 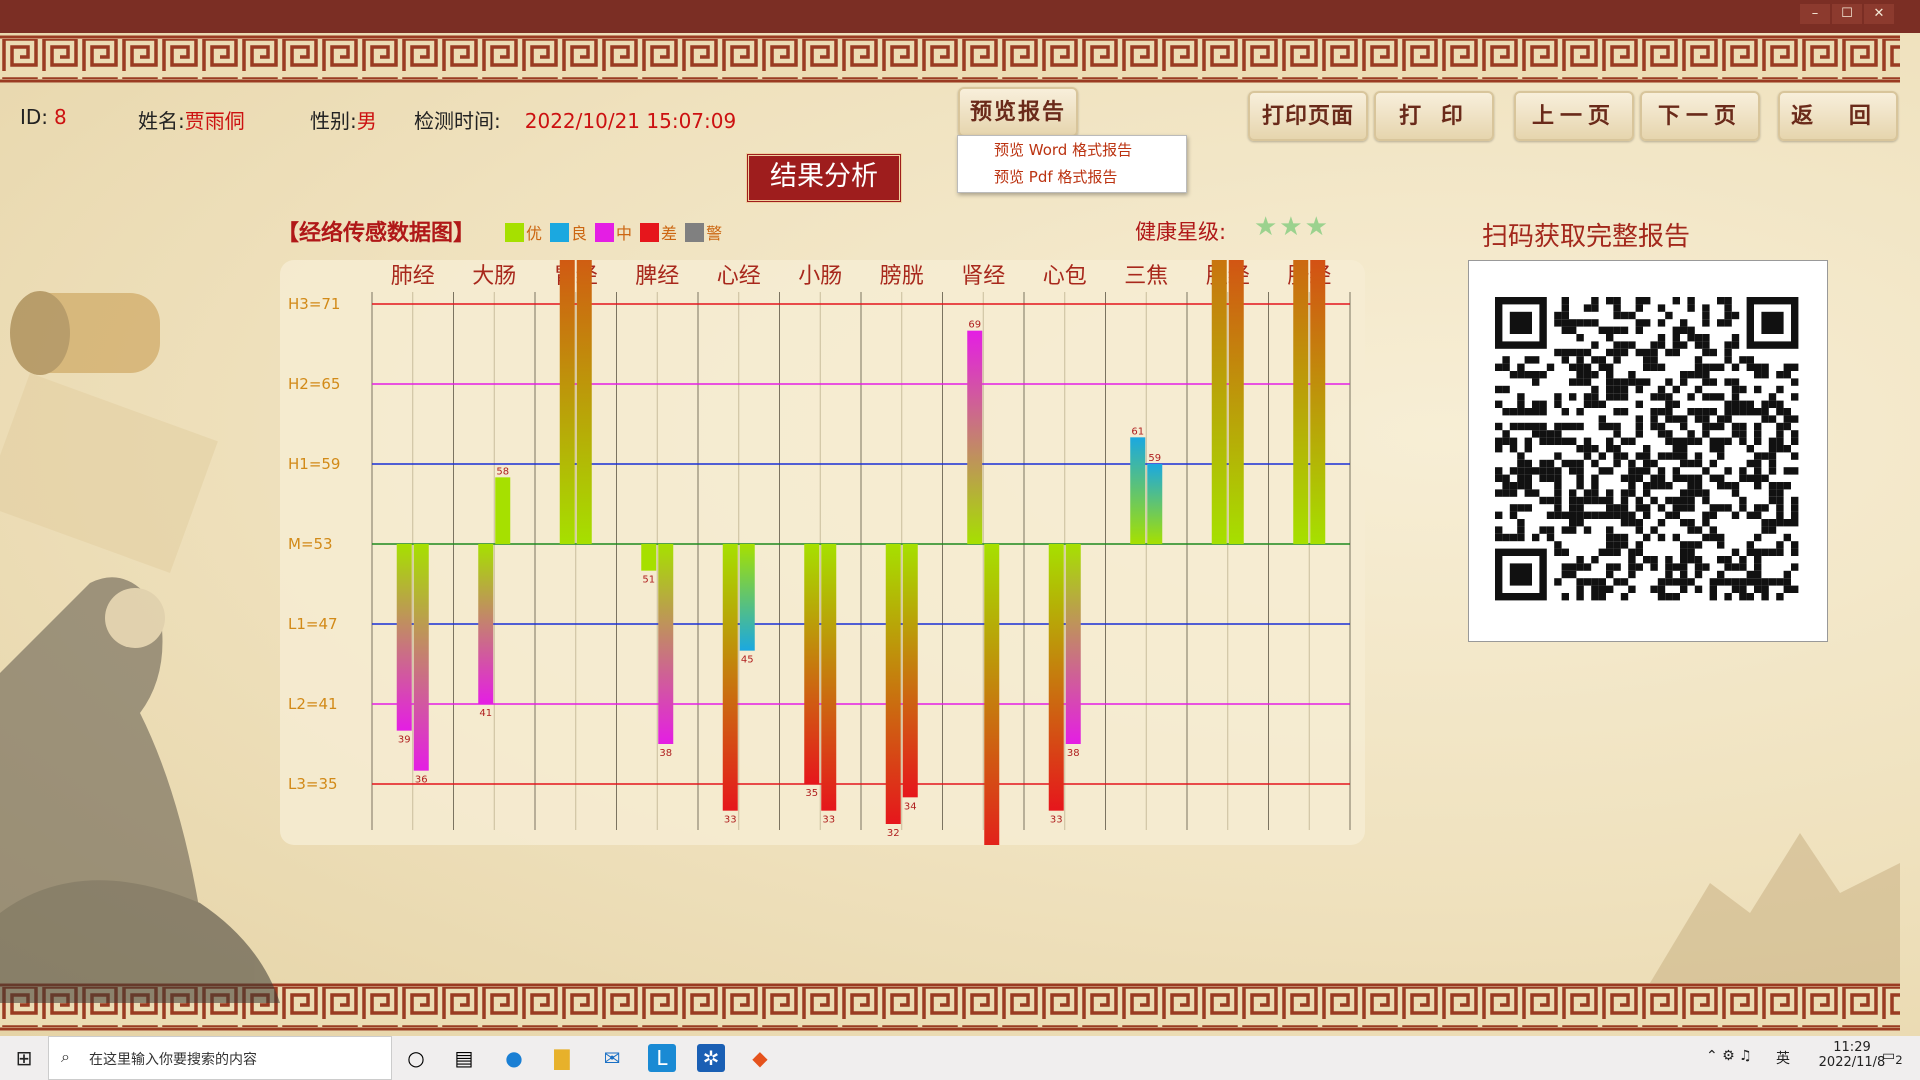 I want to click on close-button: ✕, so click(x=1879, y=14).